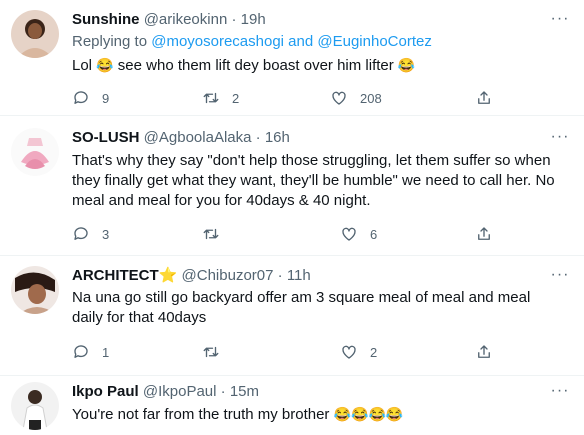  I want to click on tweet-header: SO-LUSH @AgboolaAlaka · 16h, so click(308, 138).